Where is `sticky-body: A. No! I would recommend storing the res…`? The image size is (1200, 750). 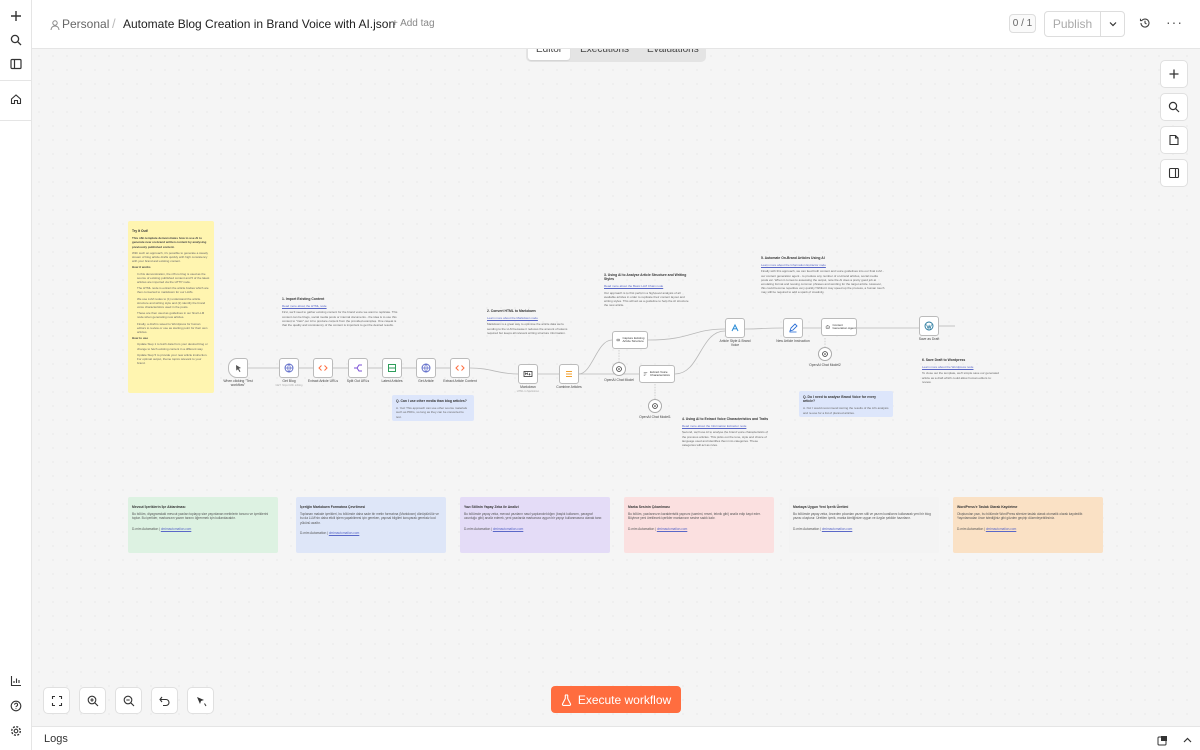
sticky-body: A. No! I would recommend storing the res… is located at coordinates (846, 410).